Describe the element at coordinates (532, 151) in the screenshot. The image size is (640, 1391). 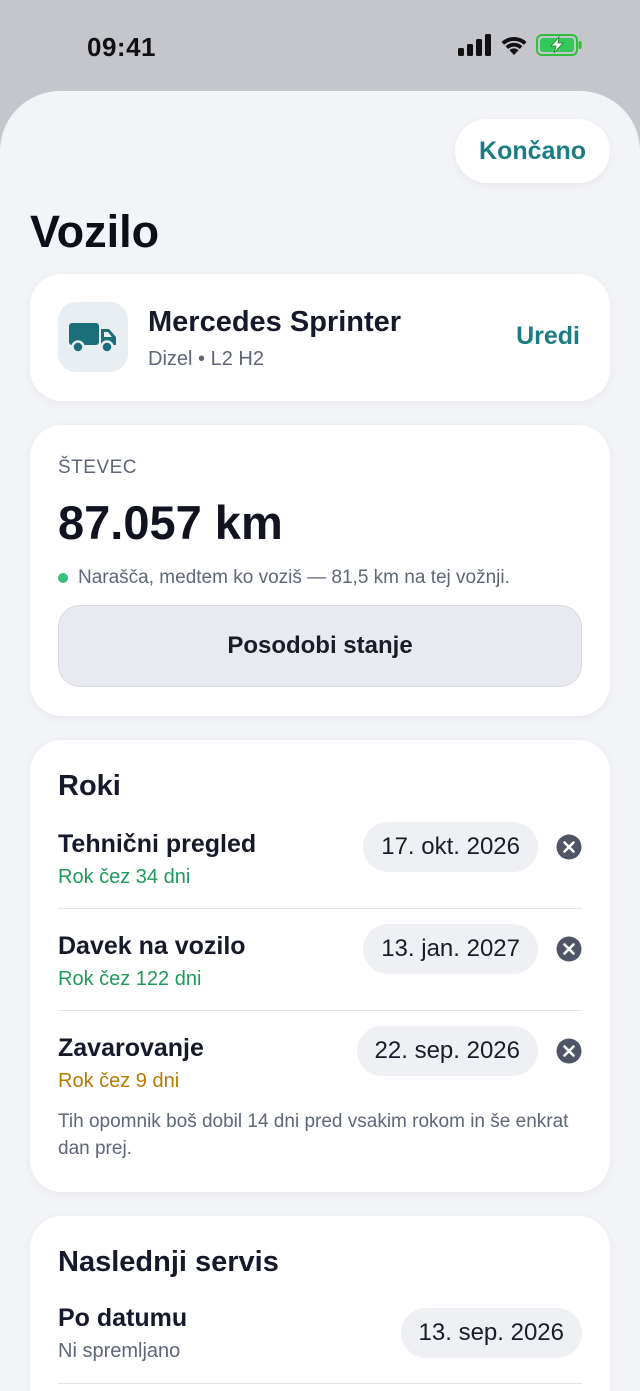
I see `done-button: Končano` at that location.